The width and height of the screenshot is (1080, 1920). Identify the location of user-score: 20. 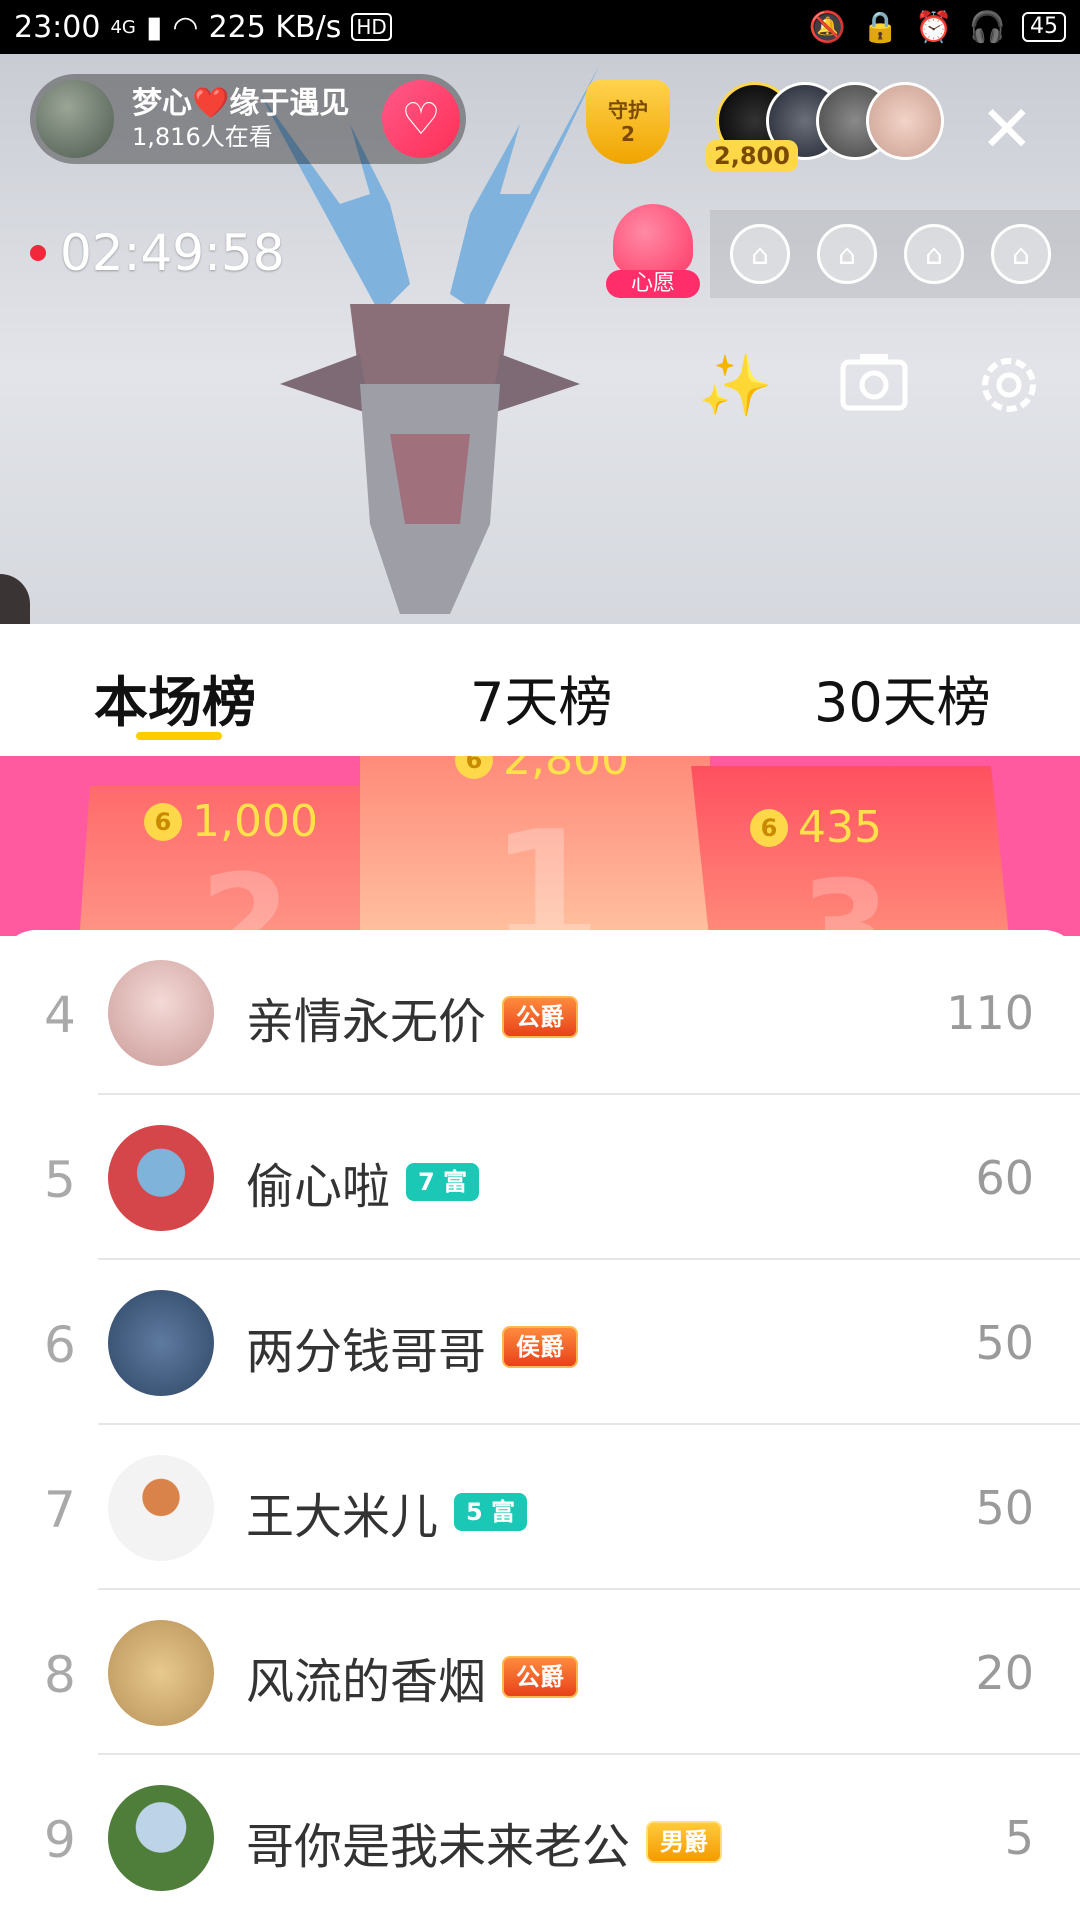
(1004, 1673).